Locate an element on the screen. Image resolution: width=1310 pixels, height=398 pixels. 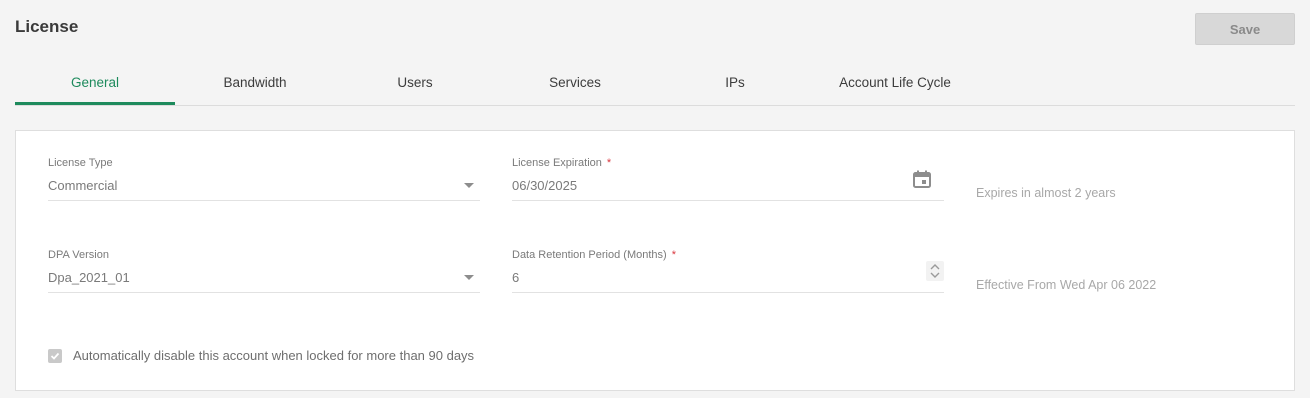
tab-ips: IPs is located at coordinates (735, 82).